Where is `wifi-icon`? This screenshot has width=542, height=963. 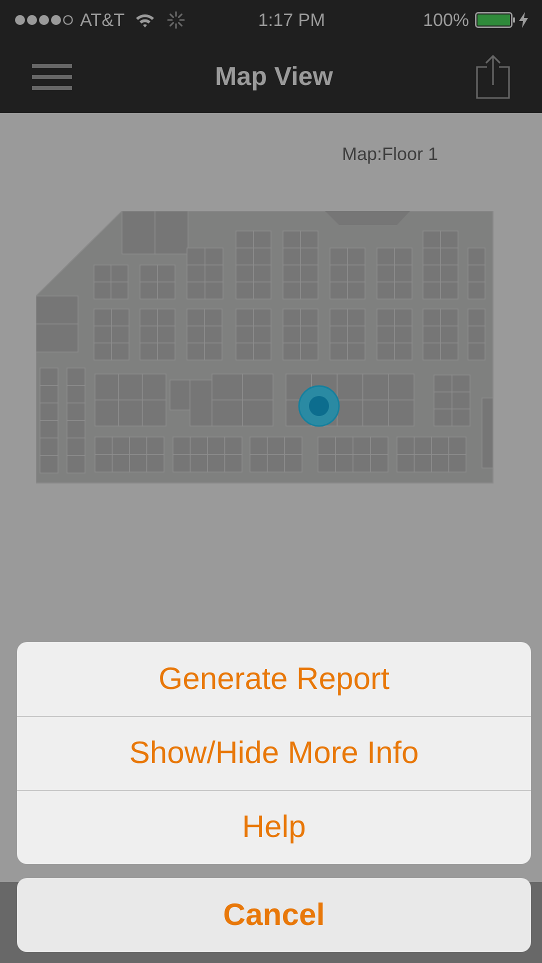 wifi-icon is located at coordinates (144, 20).